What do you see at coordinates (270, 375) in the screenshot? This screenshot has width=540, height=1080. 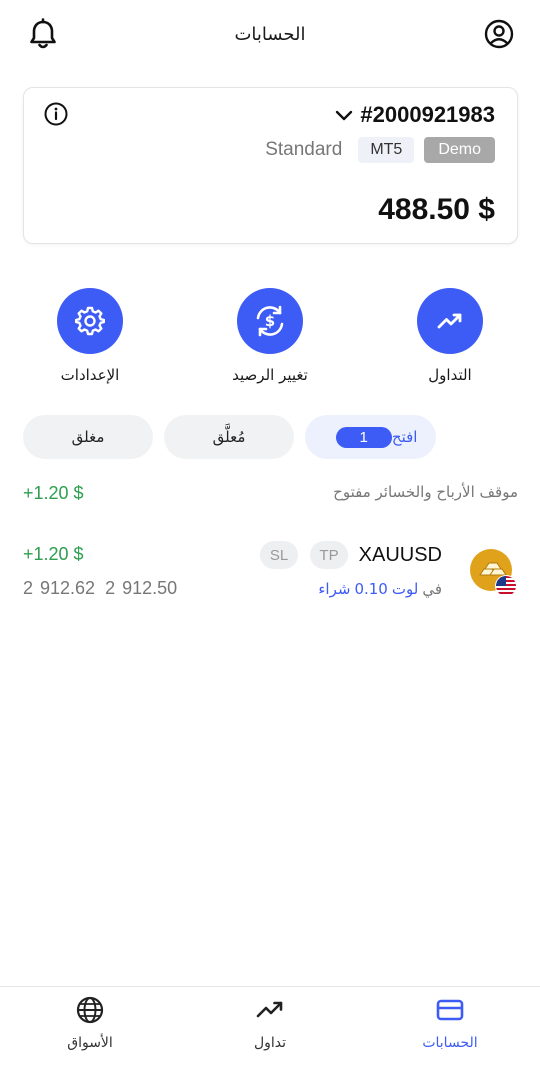 I see `change-balance-label: تغيير الرصيد` at bounding box center [270, 375].